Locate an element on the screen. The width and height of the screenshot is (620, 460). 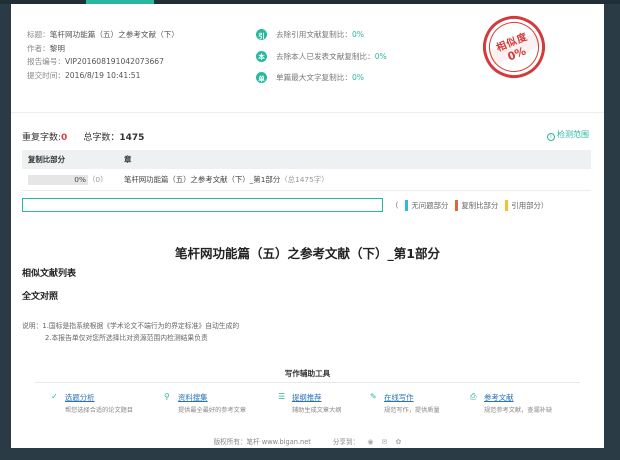
submit-time-row: 提交时间：2016/8/19 10:41:51 is located at coordinates (84, 75).